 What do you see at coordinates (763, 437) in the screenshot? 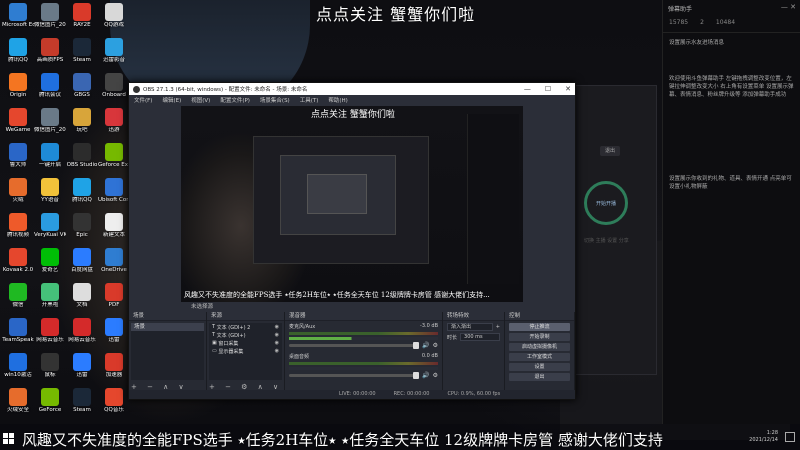
I see `taskbar-clock: 1:28 2021/12/14` at bounding box center [763, 437].